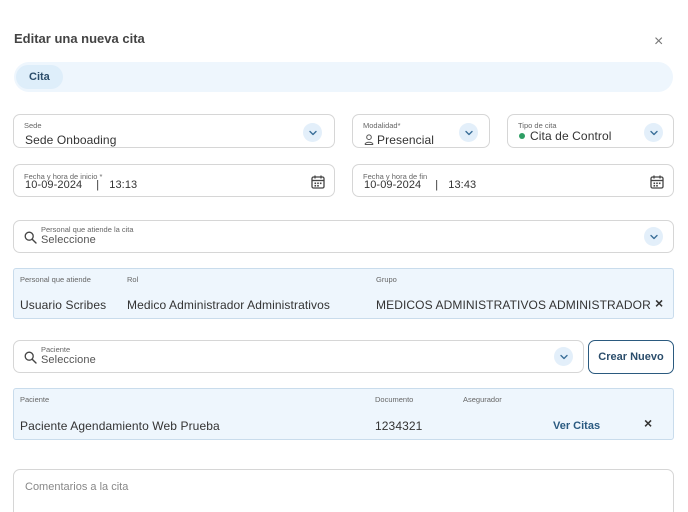 Image resolution: width=688 pixels, height=512 pixels. I want to click on patient-search-select: Paciente Seleccione, so click(298, 356).